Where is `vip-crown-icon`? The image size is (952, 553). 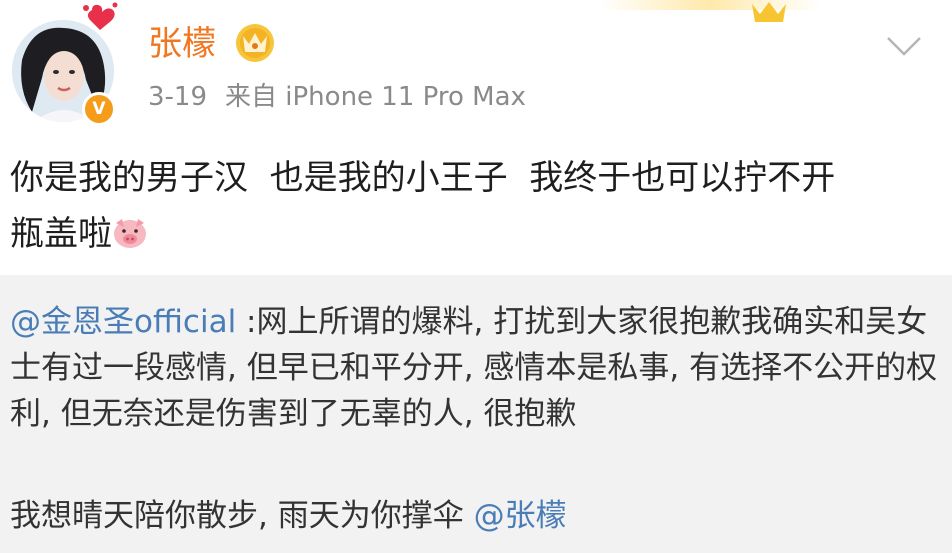 vip-crown-icon is located at coordinates (255, 43).